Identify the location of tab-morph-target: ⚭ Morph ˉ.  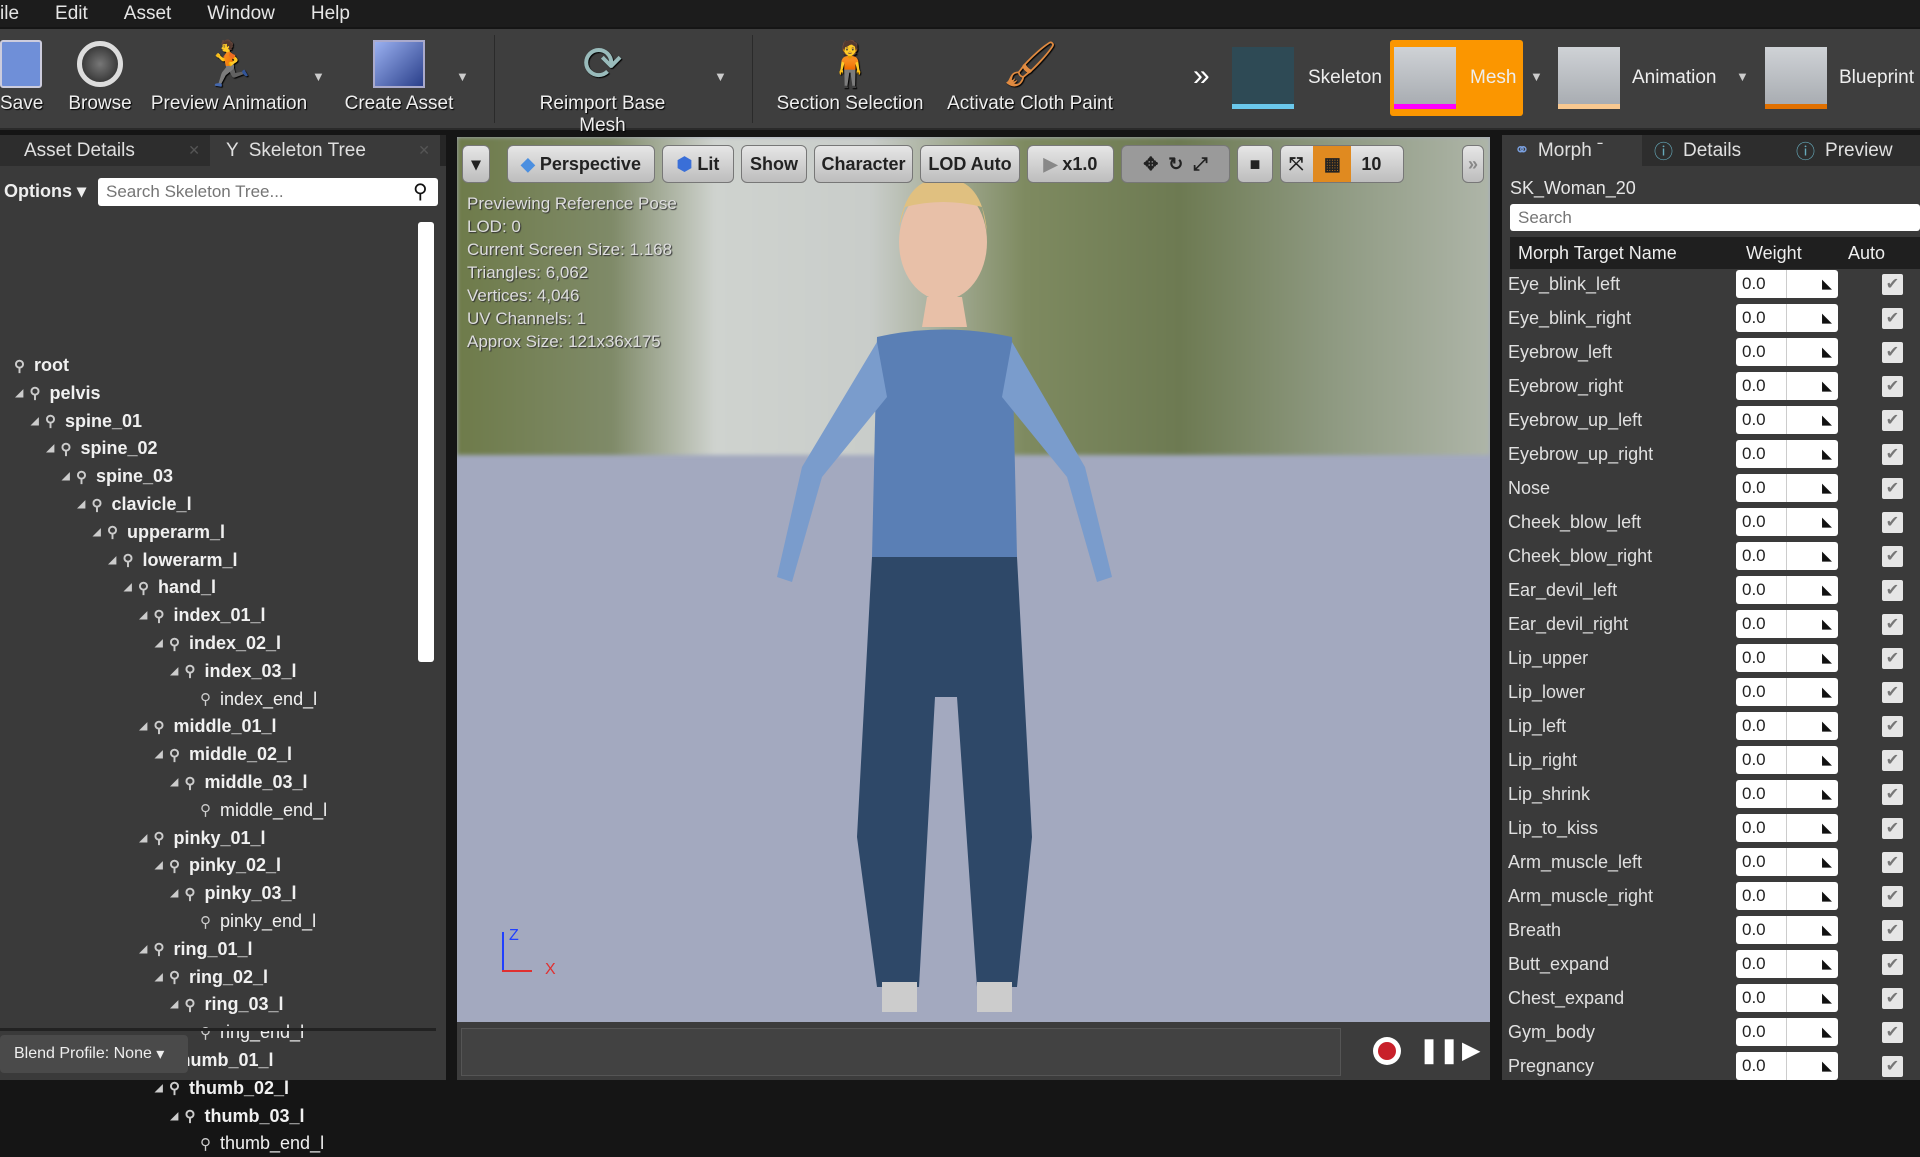
(1572, 150).